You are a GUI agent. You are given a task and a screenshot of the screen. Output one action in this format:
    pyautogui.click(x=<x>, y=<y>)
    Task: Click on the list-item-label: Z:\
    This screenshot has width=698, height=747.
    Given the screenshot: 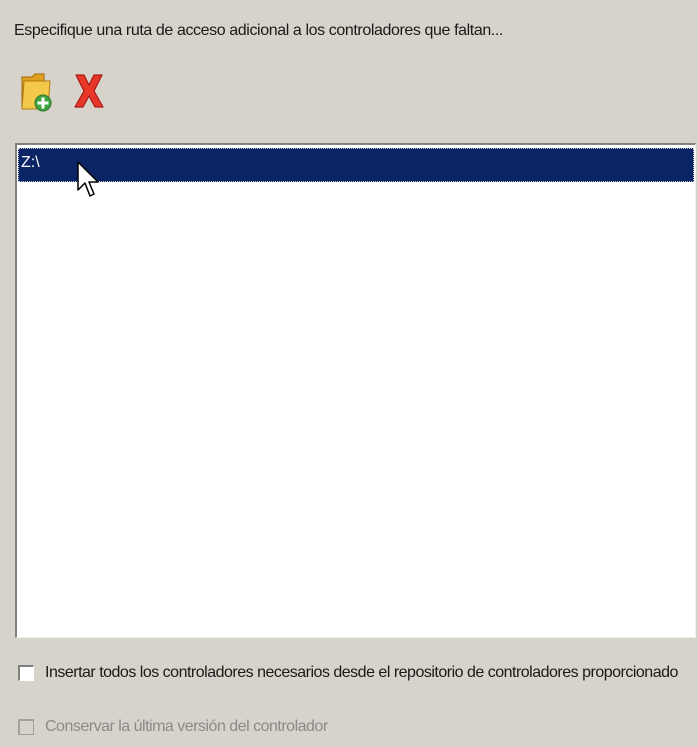 What is the action you would take?
    pyautogui.click(x=30, y=162)
    